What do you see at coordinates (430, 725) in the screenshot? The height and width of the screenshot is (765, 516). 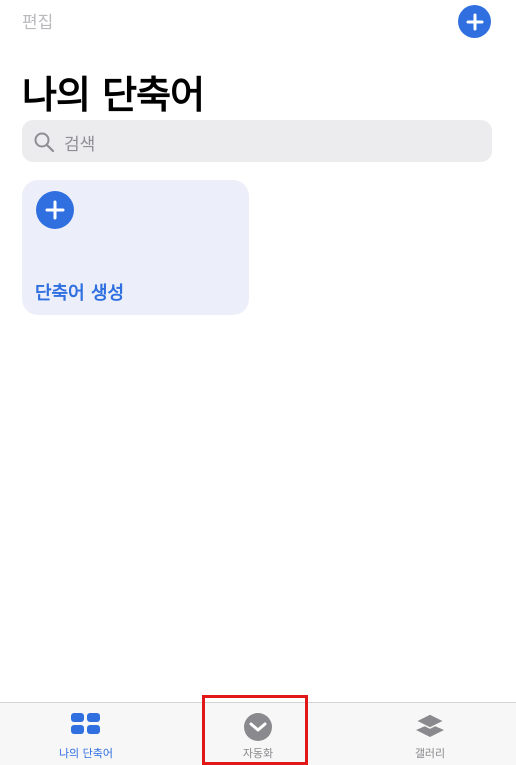 I see `layers-icon` at bounding box center [430, 725].